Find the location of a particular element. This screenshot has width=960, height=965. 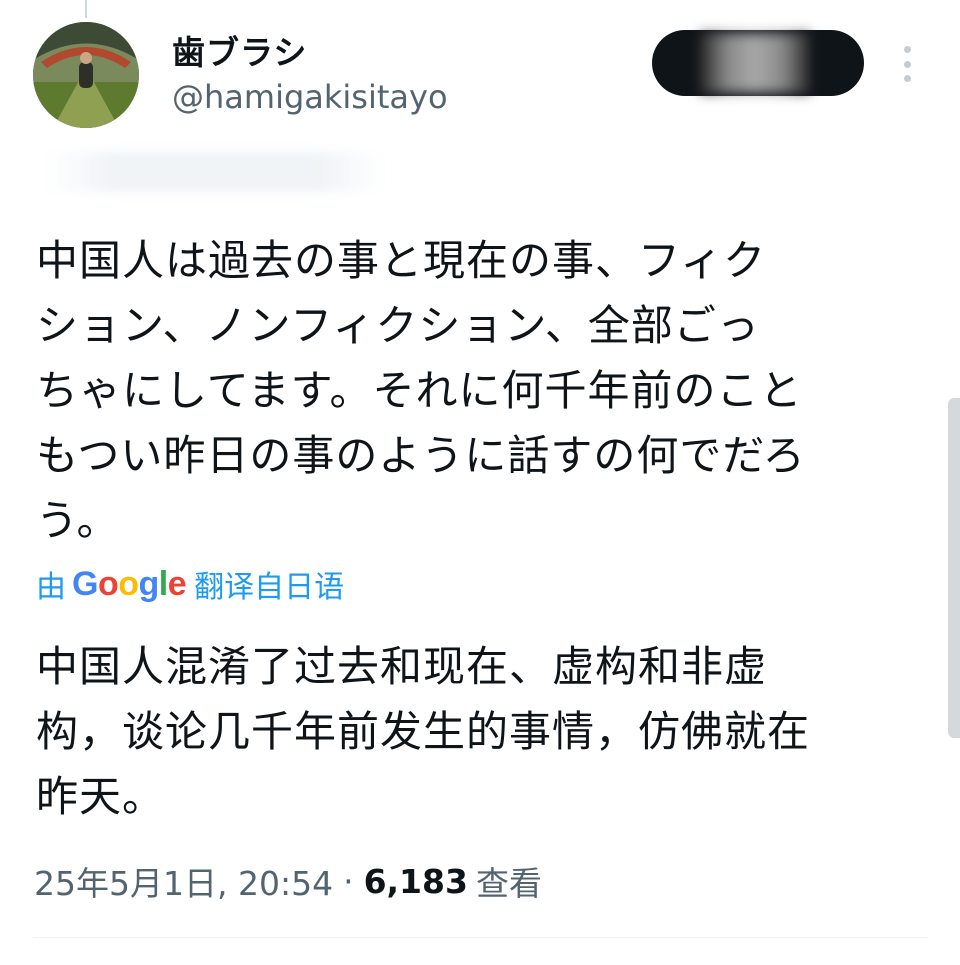

translate-attribution: 由 Google 翻译自日语 is located at coordinates (190, 584).